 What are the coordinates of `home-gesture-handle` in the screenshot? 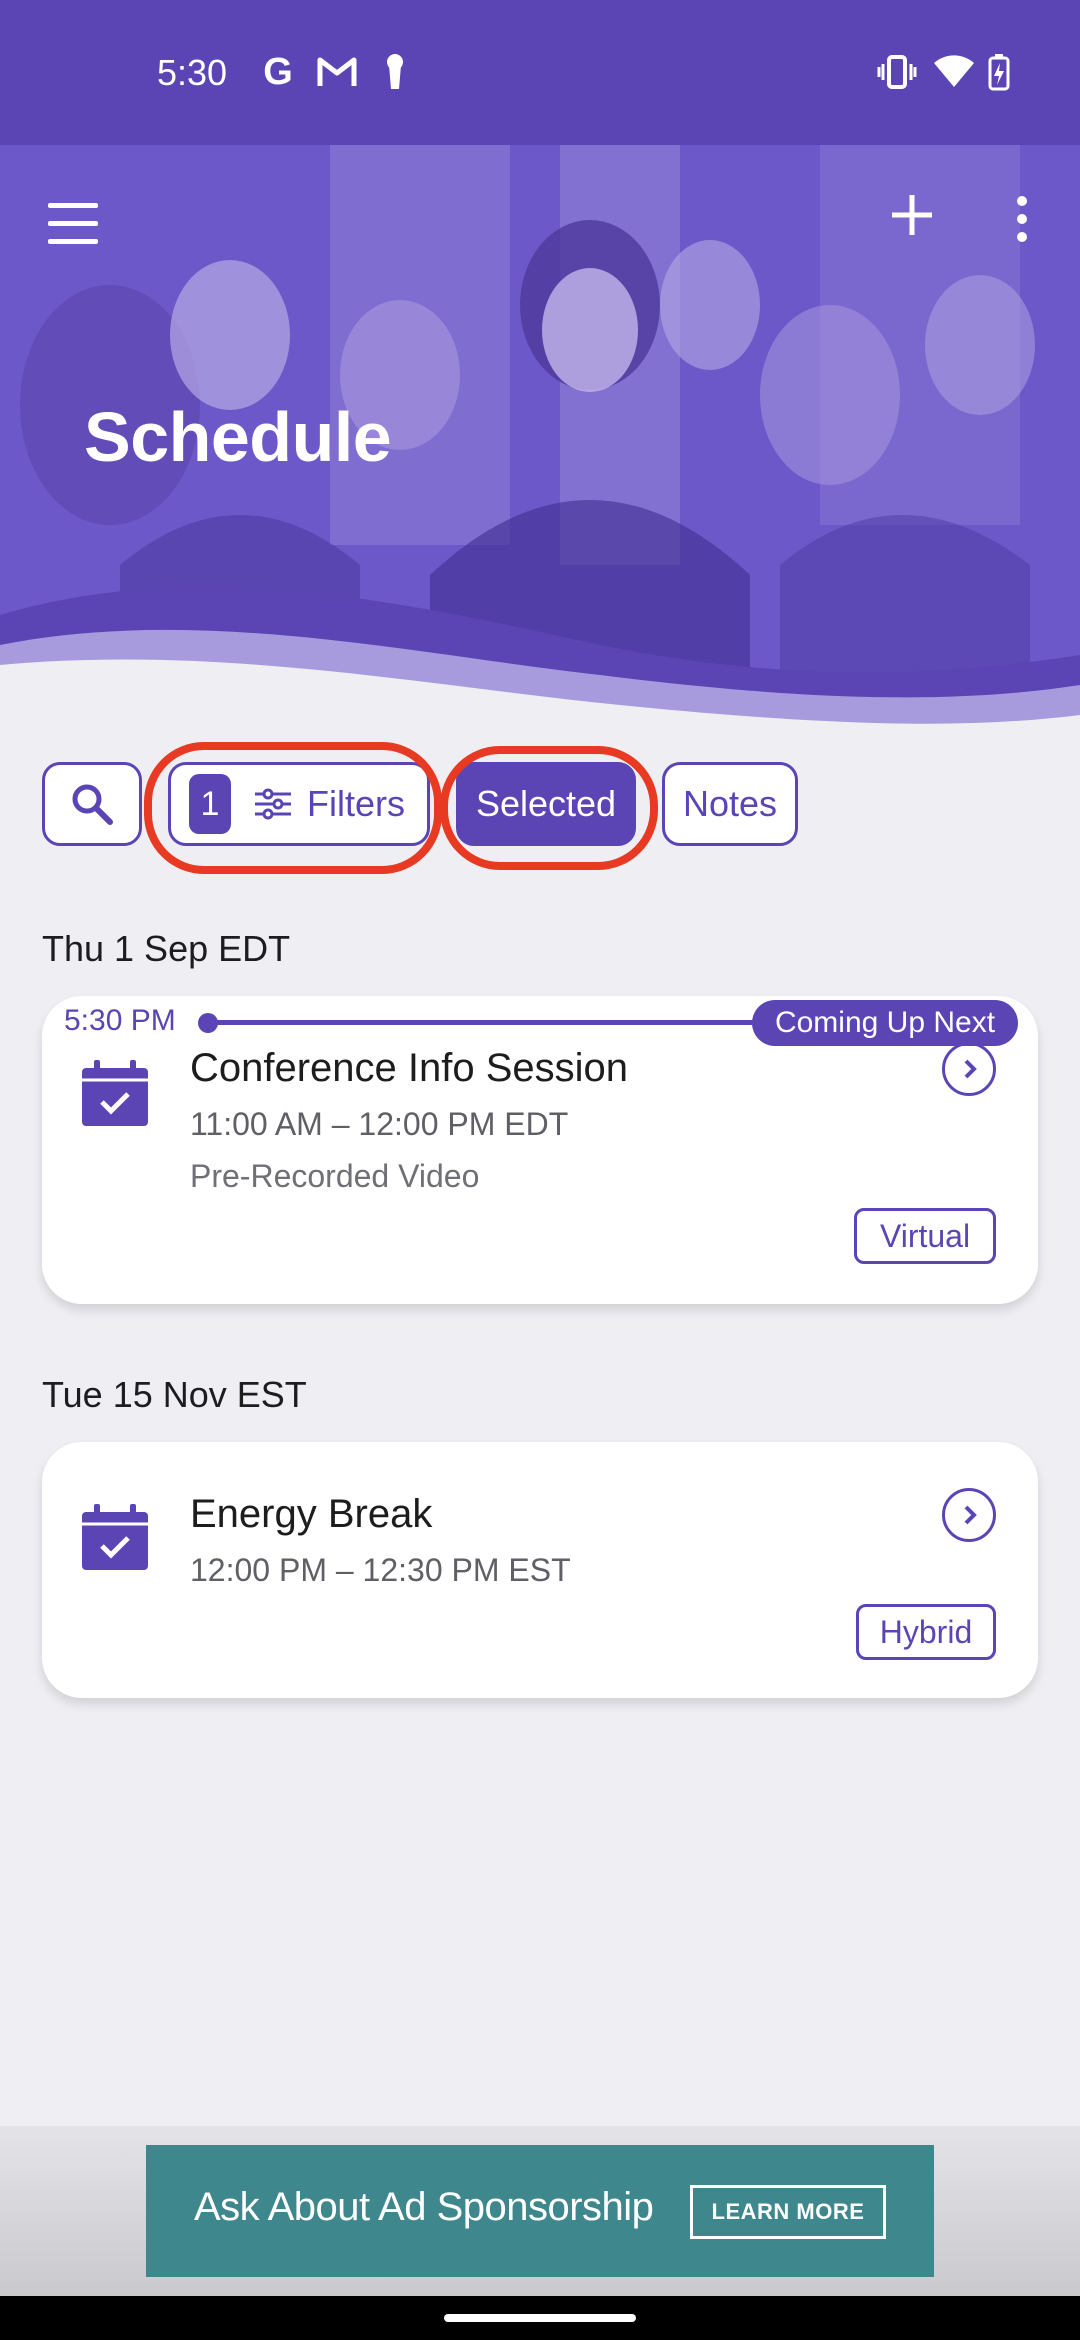 It's located at (540, 2318).